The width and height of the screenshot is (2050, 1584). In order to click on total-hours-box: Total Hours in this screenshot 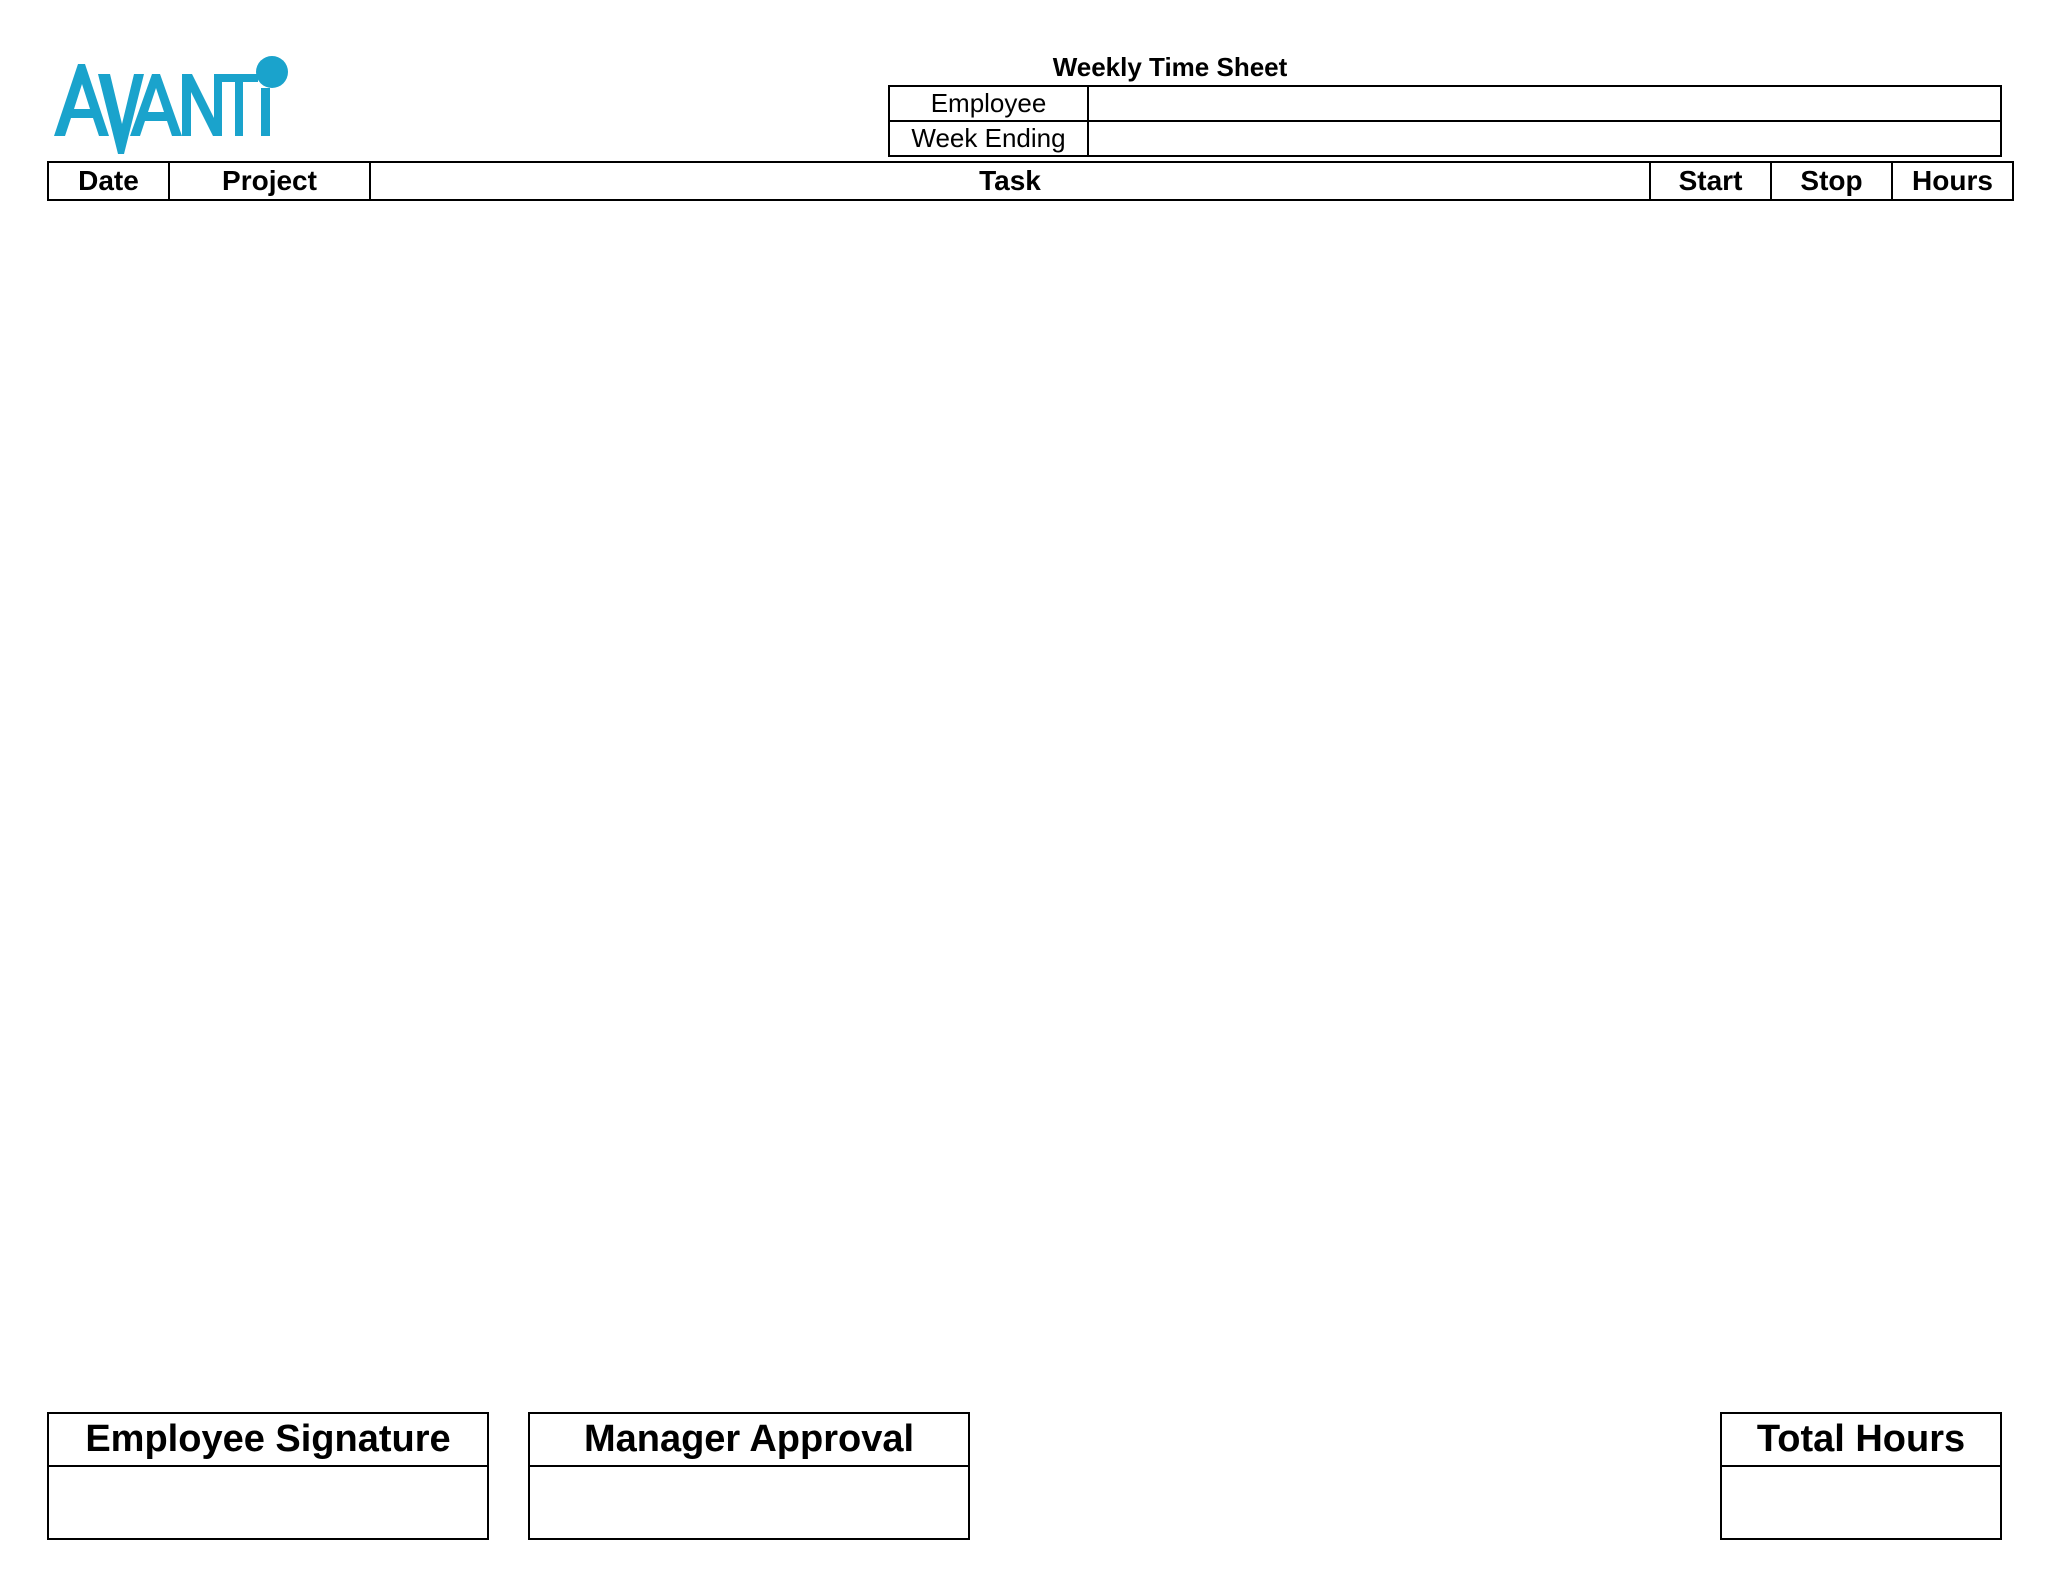, I will do `click(1861, 1476)`.